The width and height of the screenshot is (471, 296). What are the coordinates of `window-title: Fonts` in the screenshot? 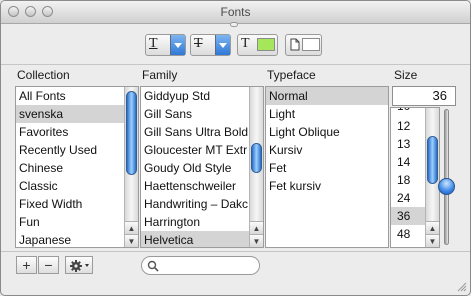 It's located at (235, 12).